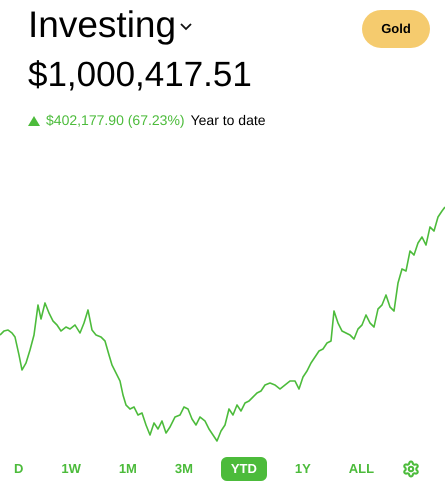  Describe the element at coordinates (140, 75) in the screenshot. I see `portfolio-value: $1,000,417.51` at that location.